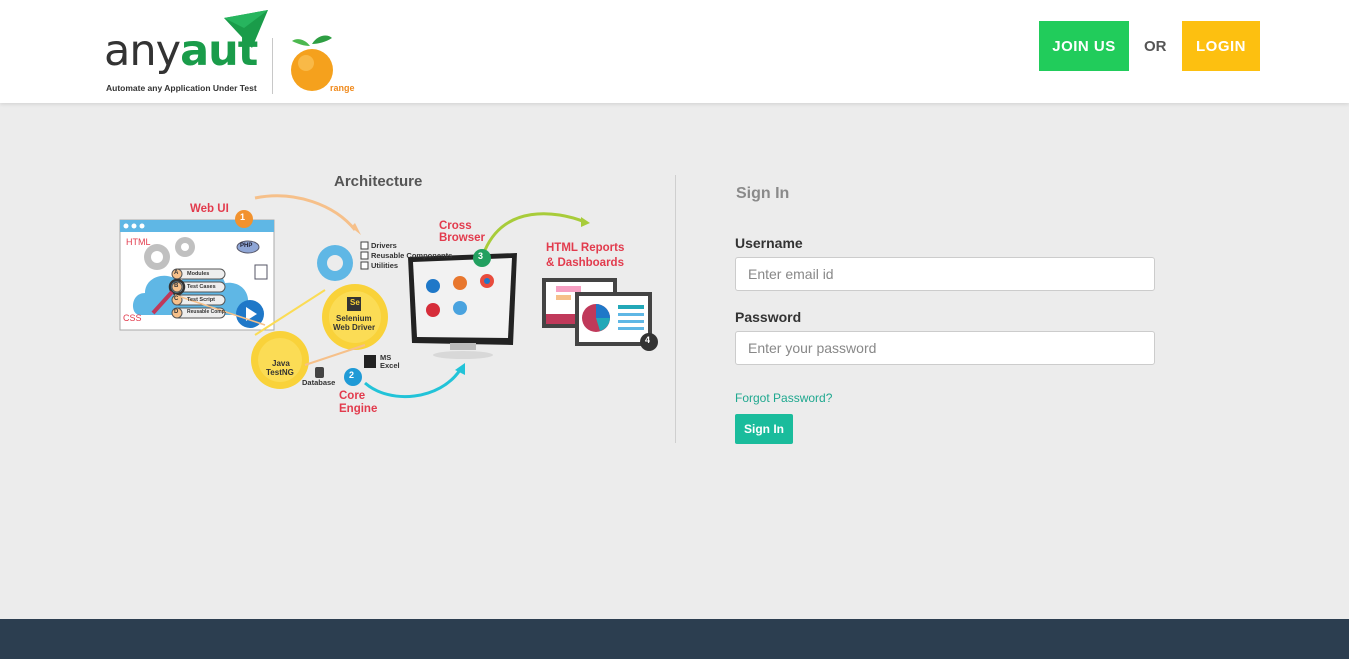  Describe the element at coordinates (945, 274) in the screenshot. I see `username-input` at that location.